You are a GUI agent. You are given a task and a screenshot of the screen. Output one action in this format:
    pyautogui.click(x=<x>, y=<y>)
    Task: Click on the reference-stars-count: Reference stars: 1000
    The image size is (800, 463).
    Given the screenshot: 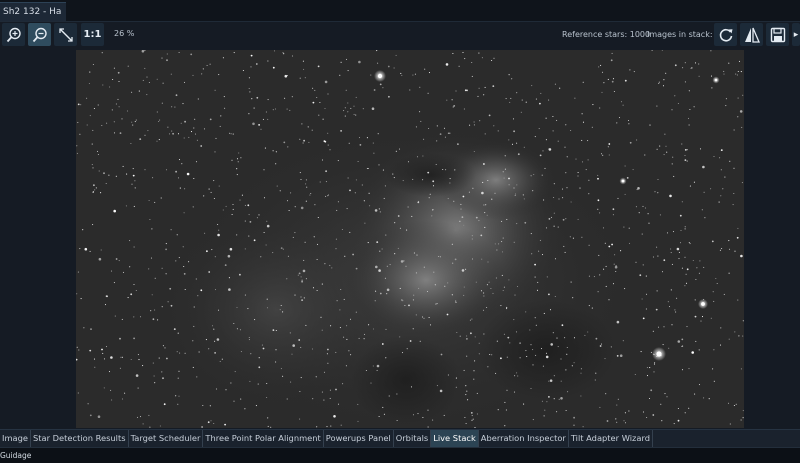 What is the action you would take?
    pyautogui.click(x=606, y=34)
    